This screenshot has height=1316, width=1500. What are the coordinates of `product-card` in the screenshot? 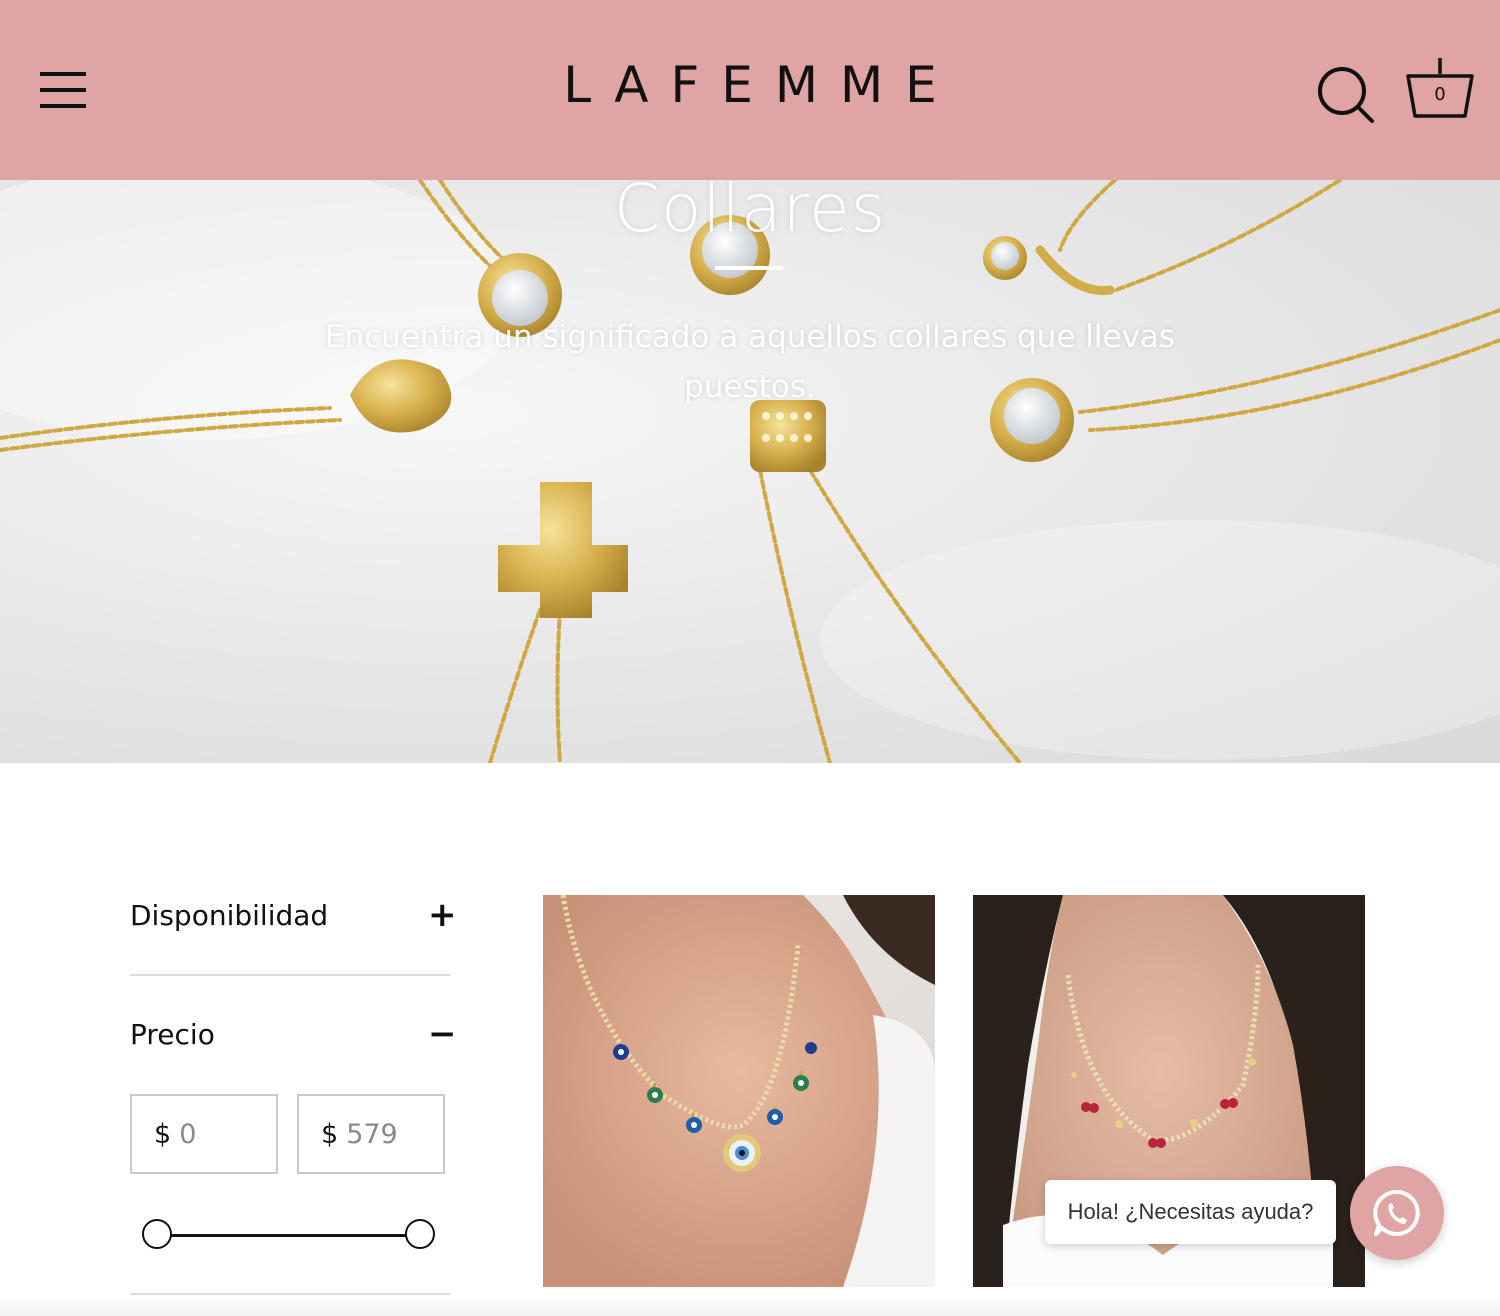 It's located at (739, 1091).